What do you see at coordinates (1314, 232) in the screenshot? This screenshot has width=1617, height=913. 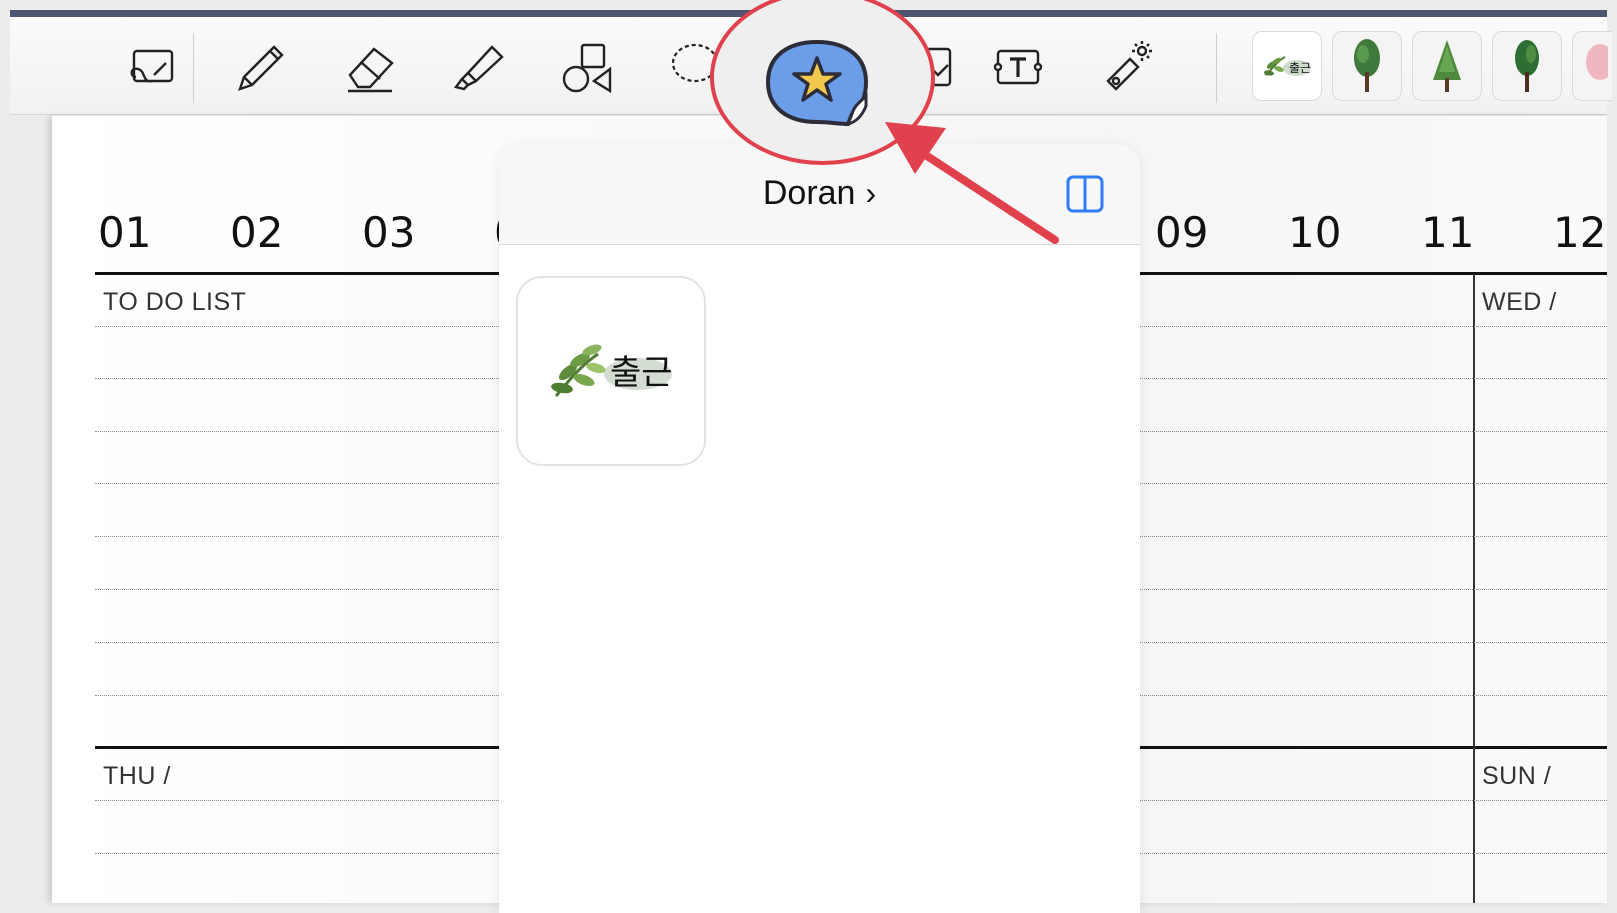 I see `month-10: 10` at bounding box center [1314, 232].